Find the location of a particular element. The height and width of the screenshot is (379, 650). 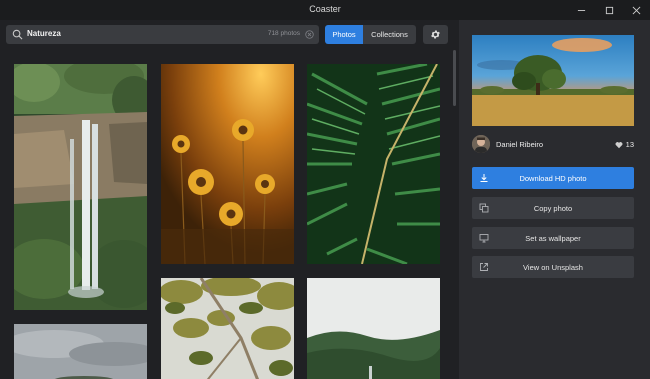

view-on-unsplash-label: View on Unsplash is located at coordinates (553, 267).